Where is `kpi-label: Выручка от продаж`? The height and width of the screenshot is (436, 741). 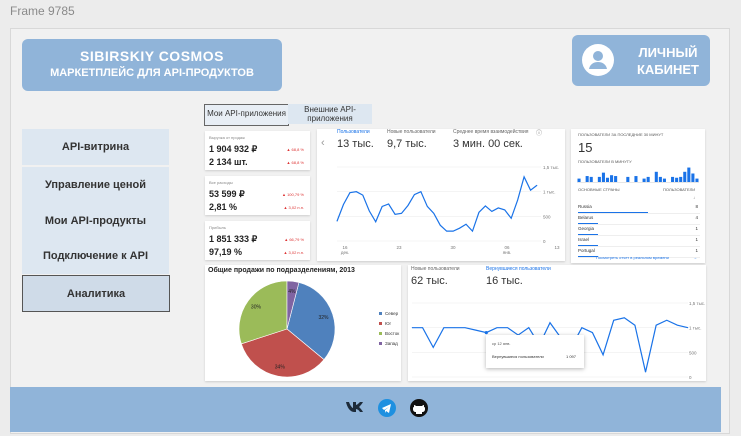
kpi-label: Выручка от продаж is located at coordinates (227, 137).